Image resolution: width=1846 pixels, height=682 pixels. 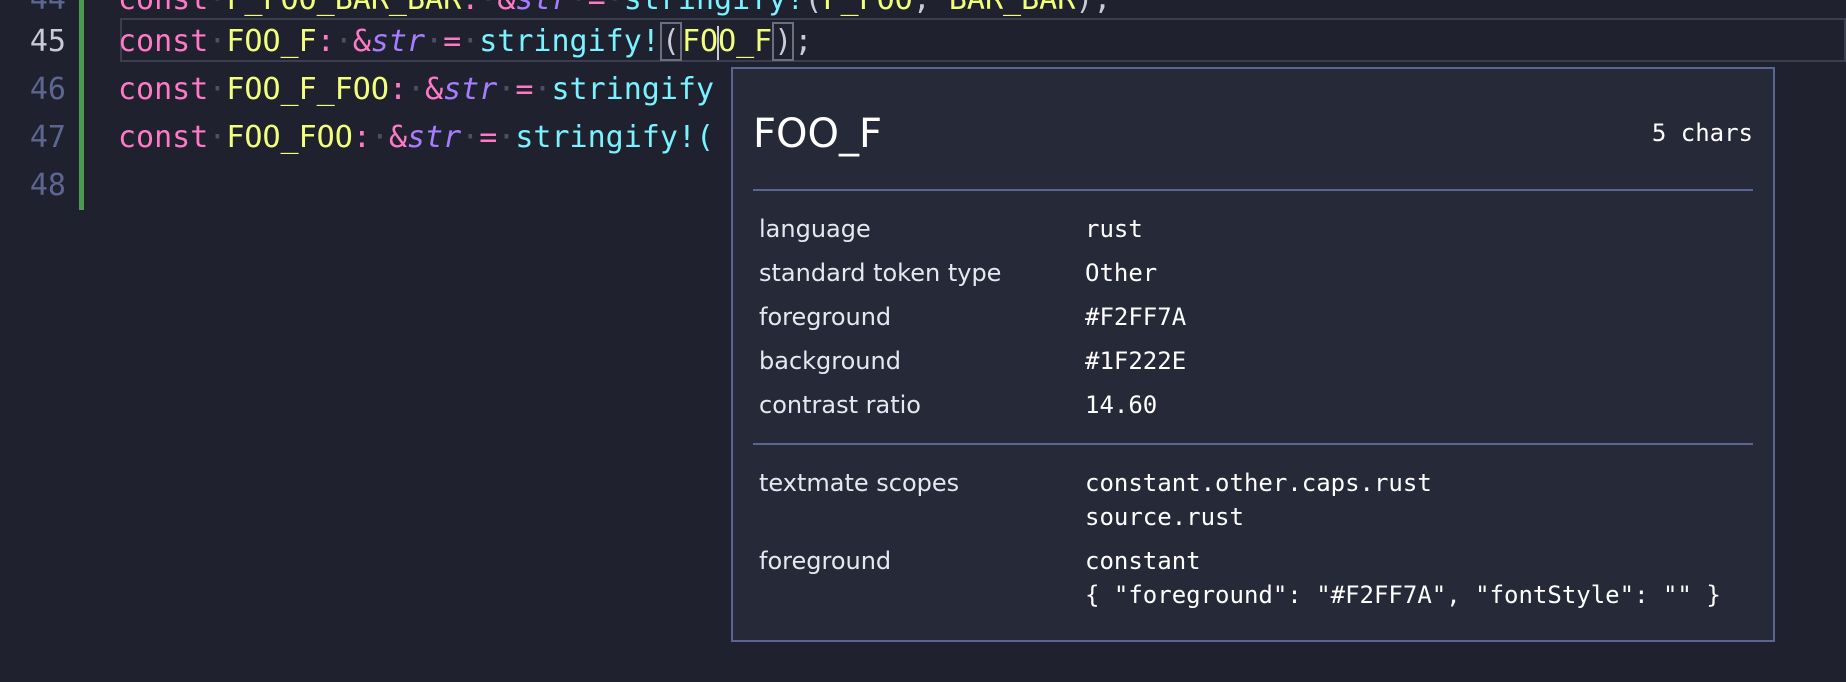 I want to click on inspect-header: FOO_F 5 chars, so click(x=1253, y=134).